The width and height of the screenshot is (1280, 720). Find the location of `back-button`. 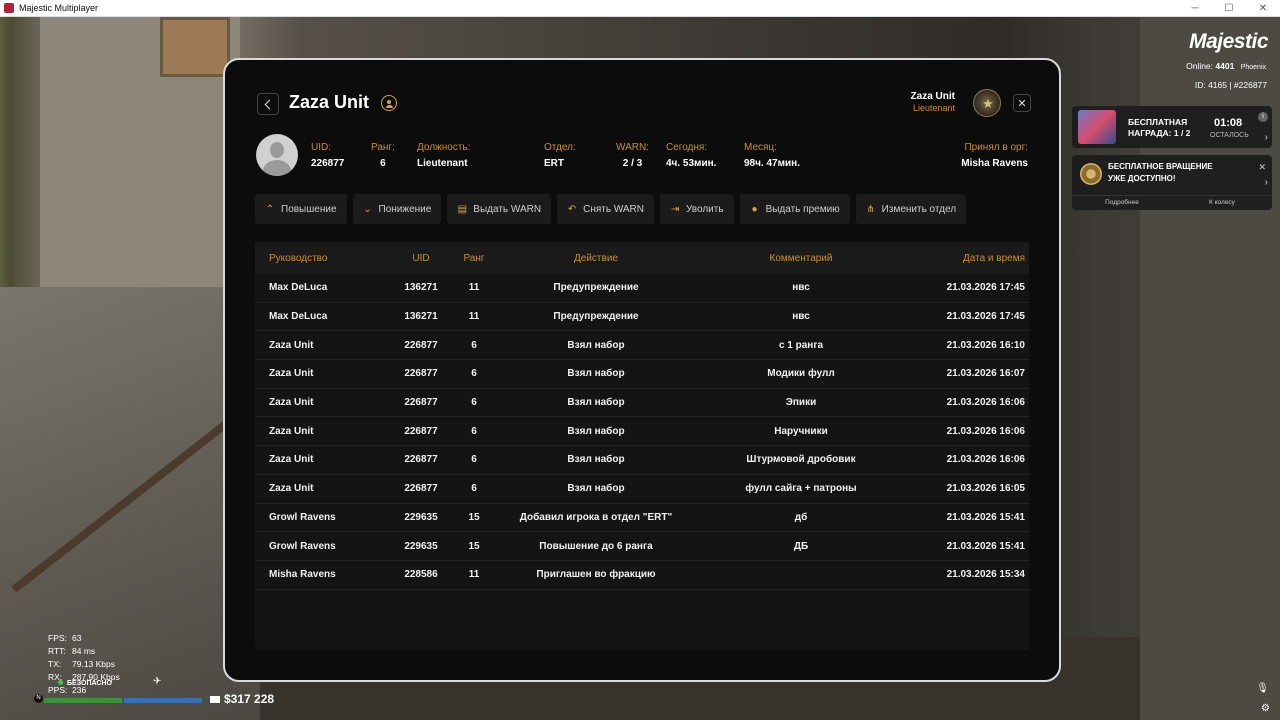

back-button is located at coordinates (268, 104).